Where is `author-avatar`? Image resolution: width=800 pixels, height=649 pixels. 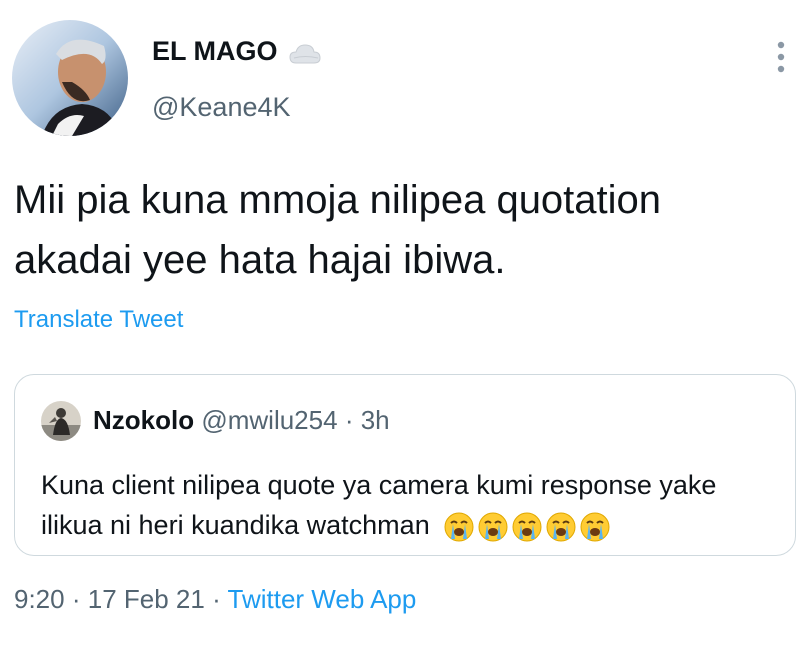
author-avatar is located at coordinates (70, 78).